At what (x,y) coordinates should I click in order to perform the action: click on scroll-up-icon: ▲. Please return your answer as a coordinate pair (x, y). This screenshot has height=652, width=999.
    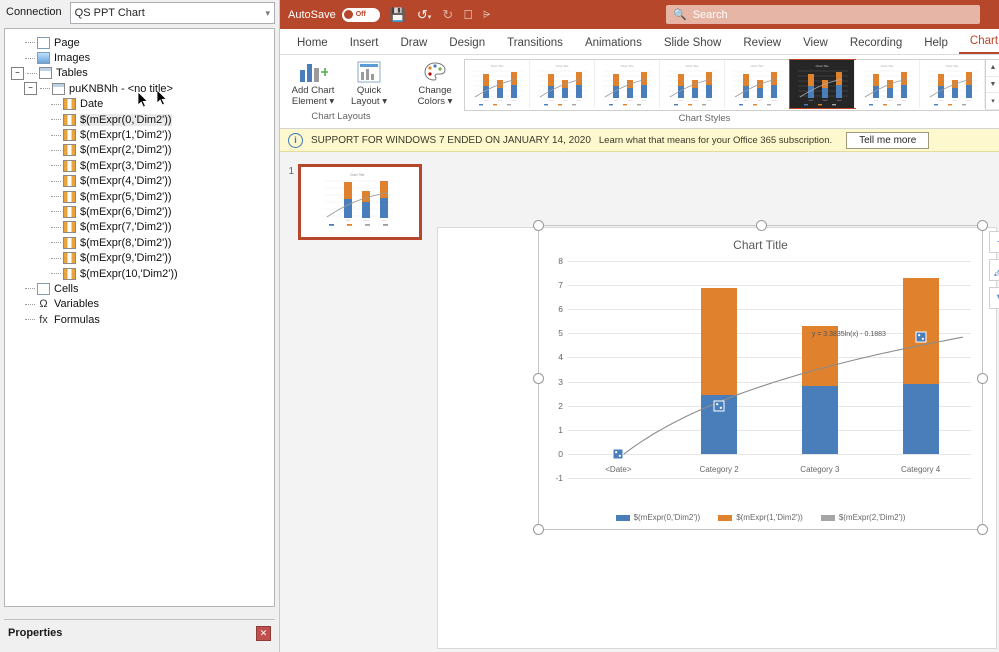
    Looking at the image, I should click on (992, 68).